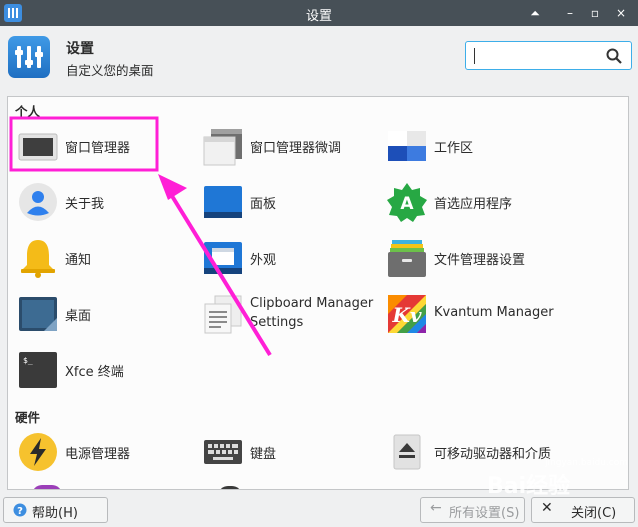  Describe the element at coordinates (110, 70) in the screenshot. I see `page-subtitle: 自定义您的桌面` at that location.